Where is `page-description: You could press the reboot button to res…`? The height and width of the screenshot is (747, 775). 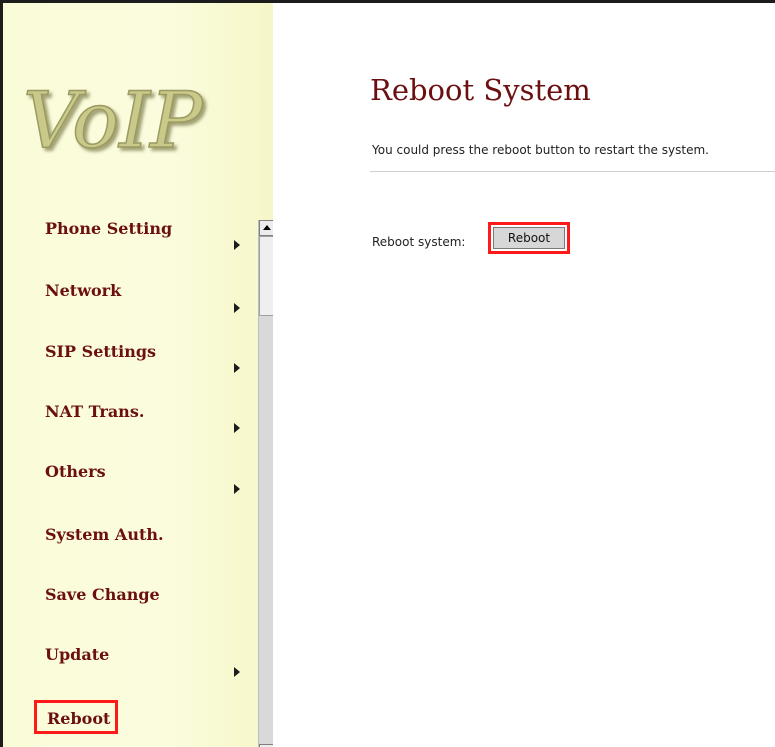
page-description: You could press the reboot button to res… is located at coordinates (540, 150).